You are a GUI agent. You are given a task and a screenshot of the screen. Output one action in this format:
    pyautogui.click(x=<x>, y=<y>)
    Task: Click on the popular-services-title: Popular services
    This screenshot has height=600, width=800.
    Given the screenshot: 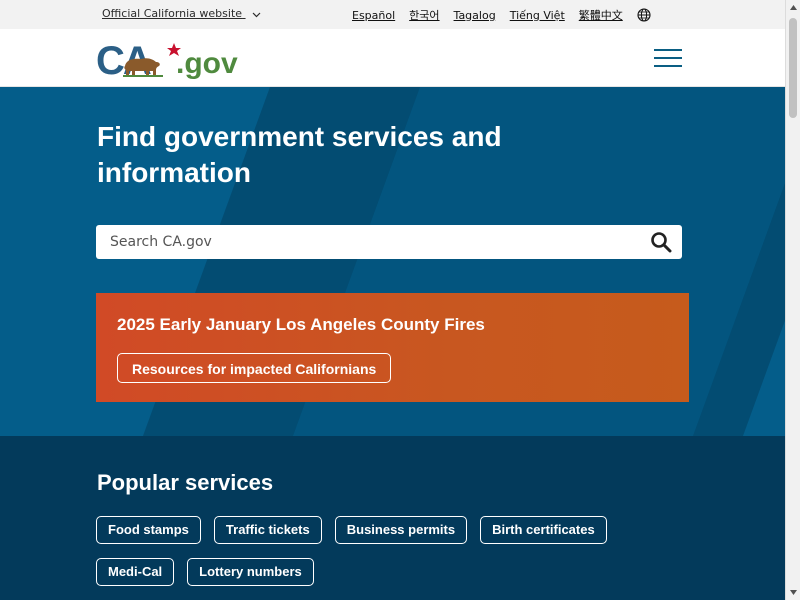 What is the action you would take?
    pyautogui.click(x=185, y=482)
    